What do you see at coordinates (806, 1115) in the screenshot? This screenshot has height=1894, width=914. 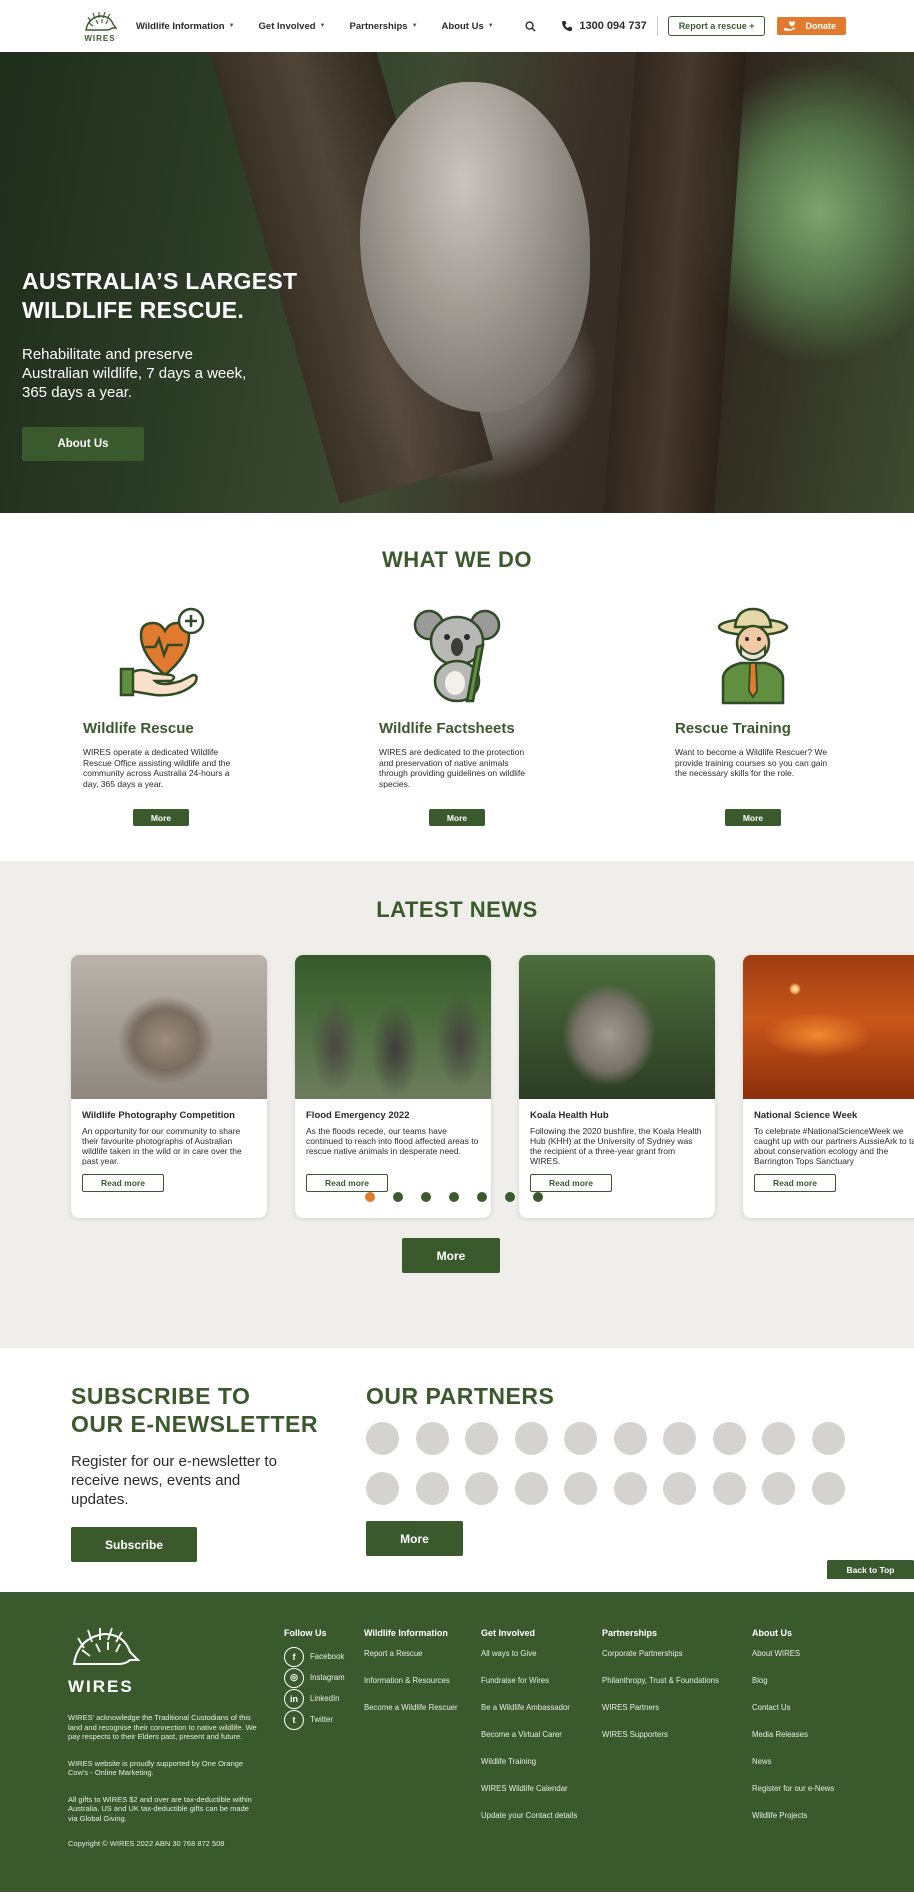 I see `news-title: National Science Week` at bounding box center [806, 1115].